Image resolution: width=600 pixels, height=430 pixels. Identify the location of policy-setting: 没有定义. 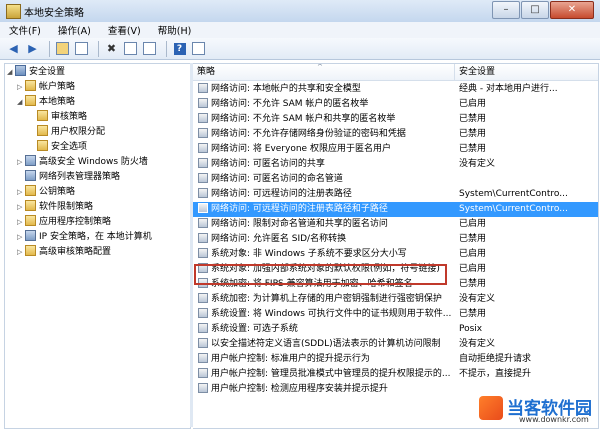
(477, 299).